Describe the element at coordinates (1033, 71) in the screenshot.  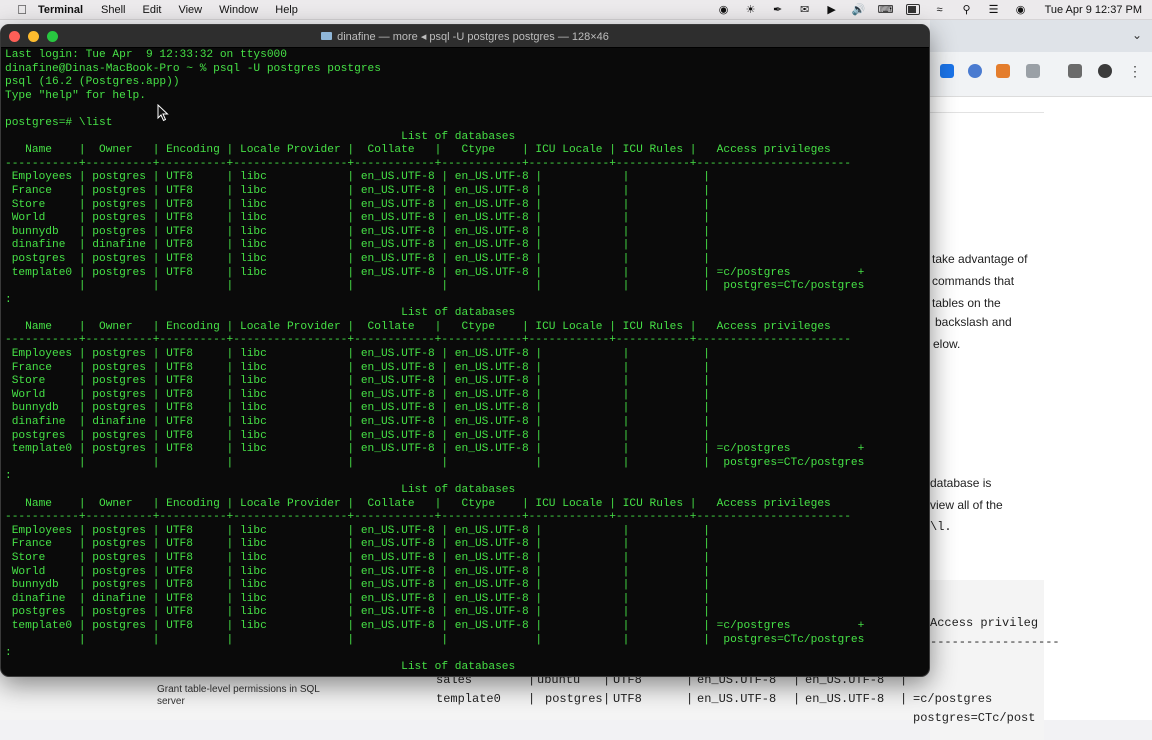
I see `puzzle-icon` at that location.